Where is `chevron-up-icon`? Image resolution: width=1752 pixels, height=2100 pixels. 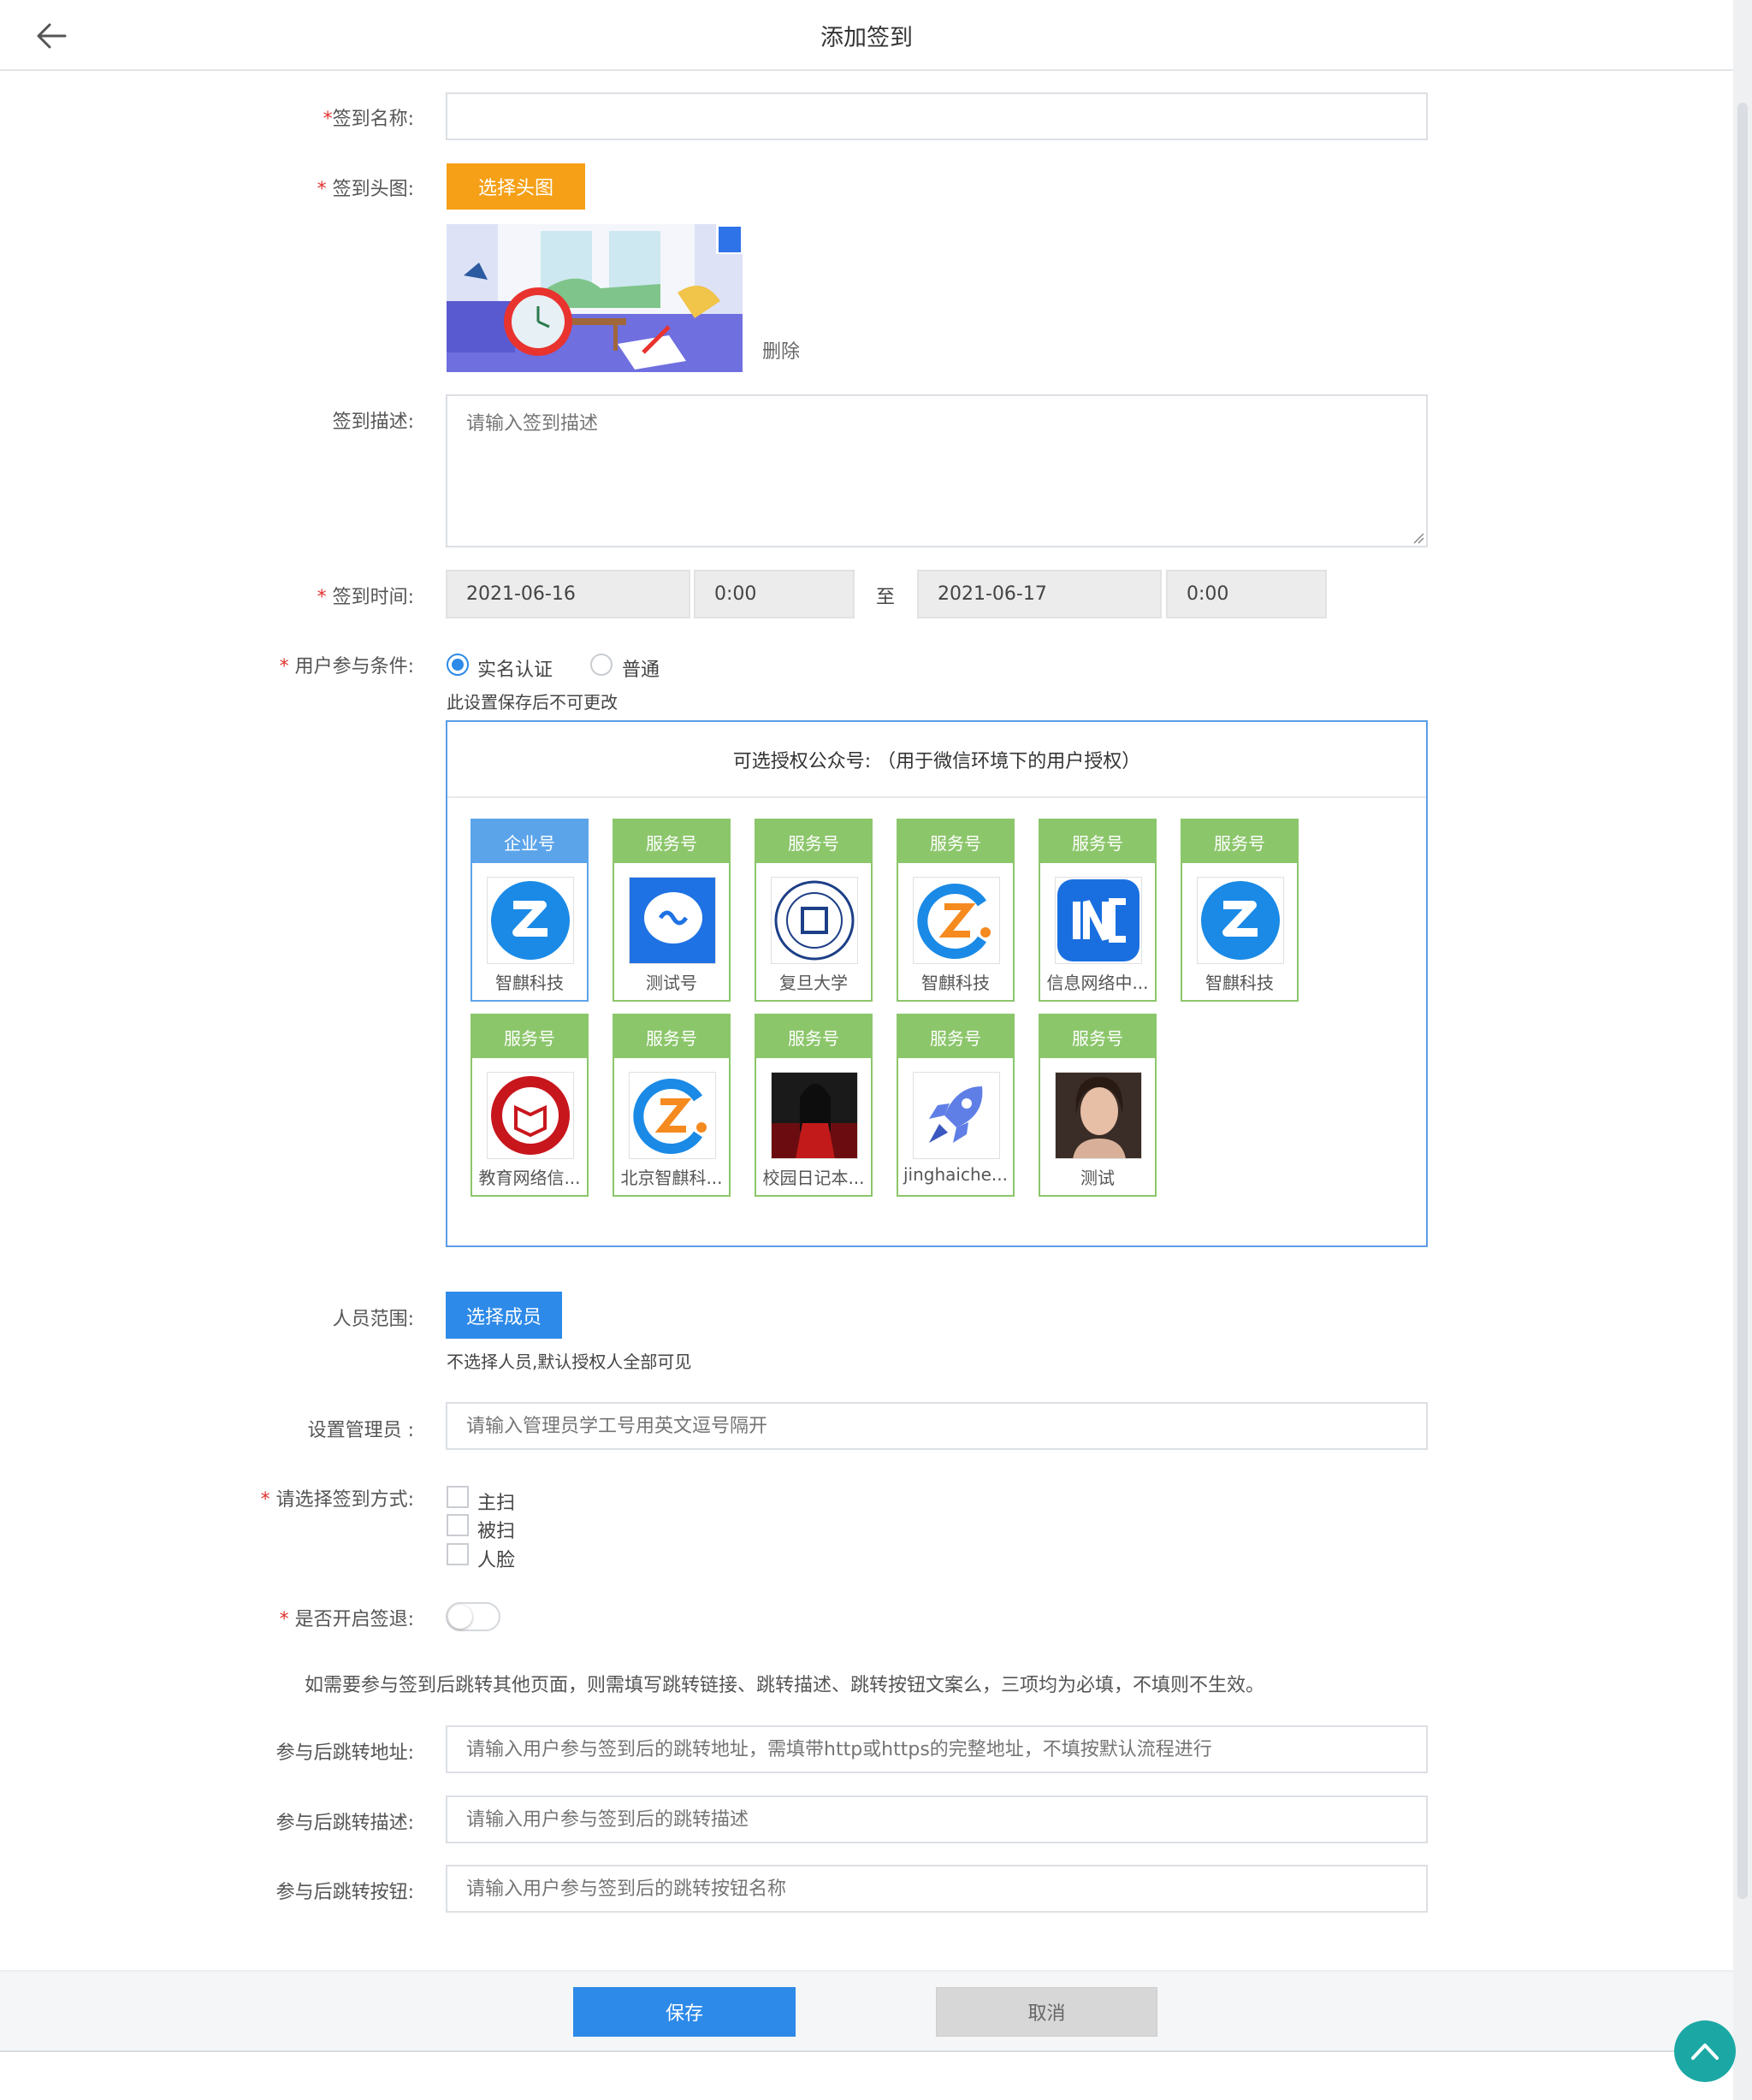
chevron-up-icon is located at coordinates (1705, 2052).